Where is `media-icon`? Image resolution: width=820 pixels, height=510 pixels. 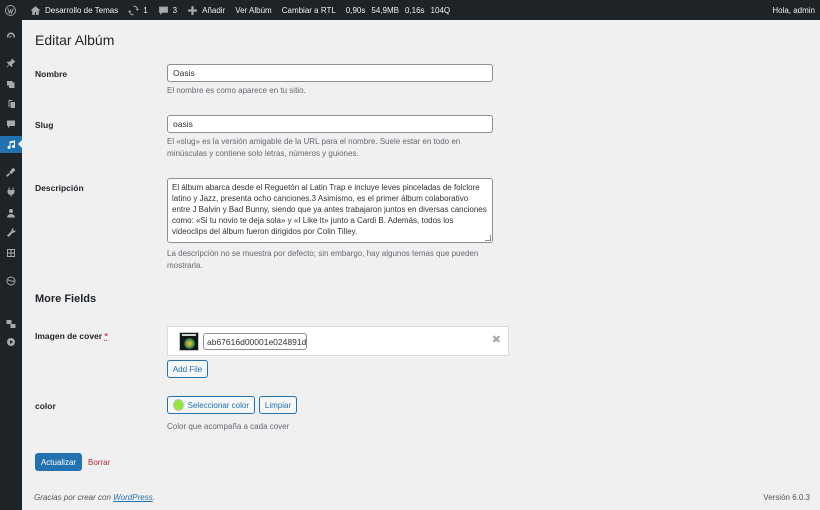
media-icon is located at coordinates (11, 83).